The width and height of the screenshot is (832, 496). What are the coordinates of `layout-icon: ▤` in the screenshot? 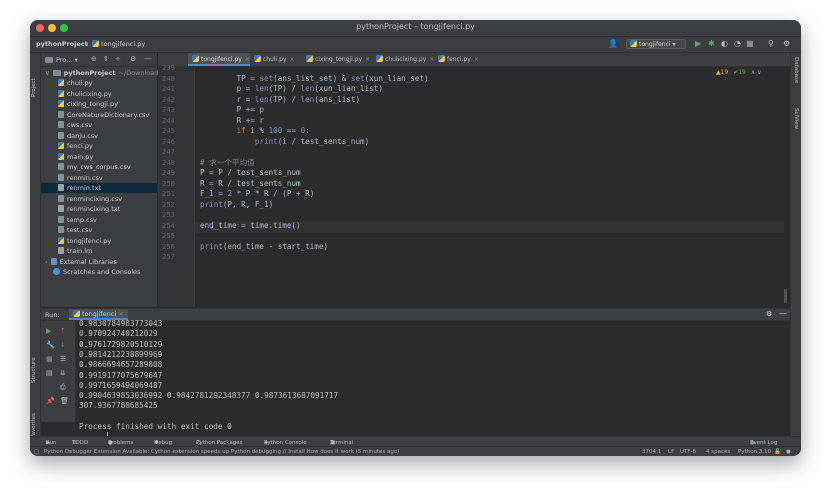 It's located at (49, 373).